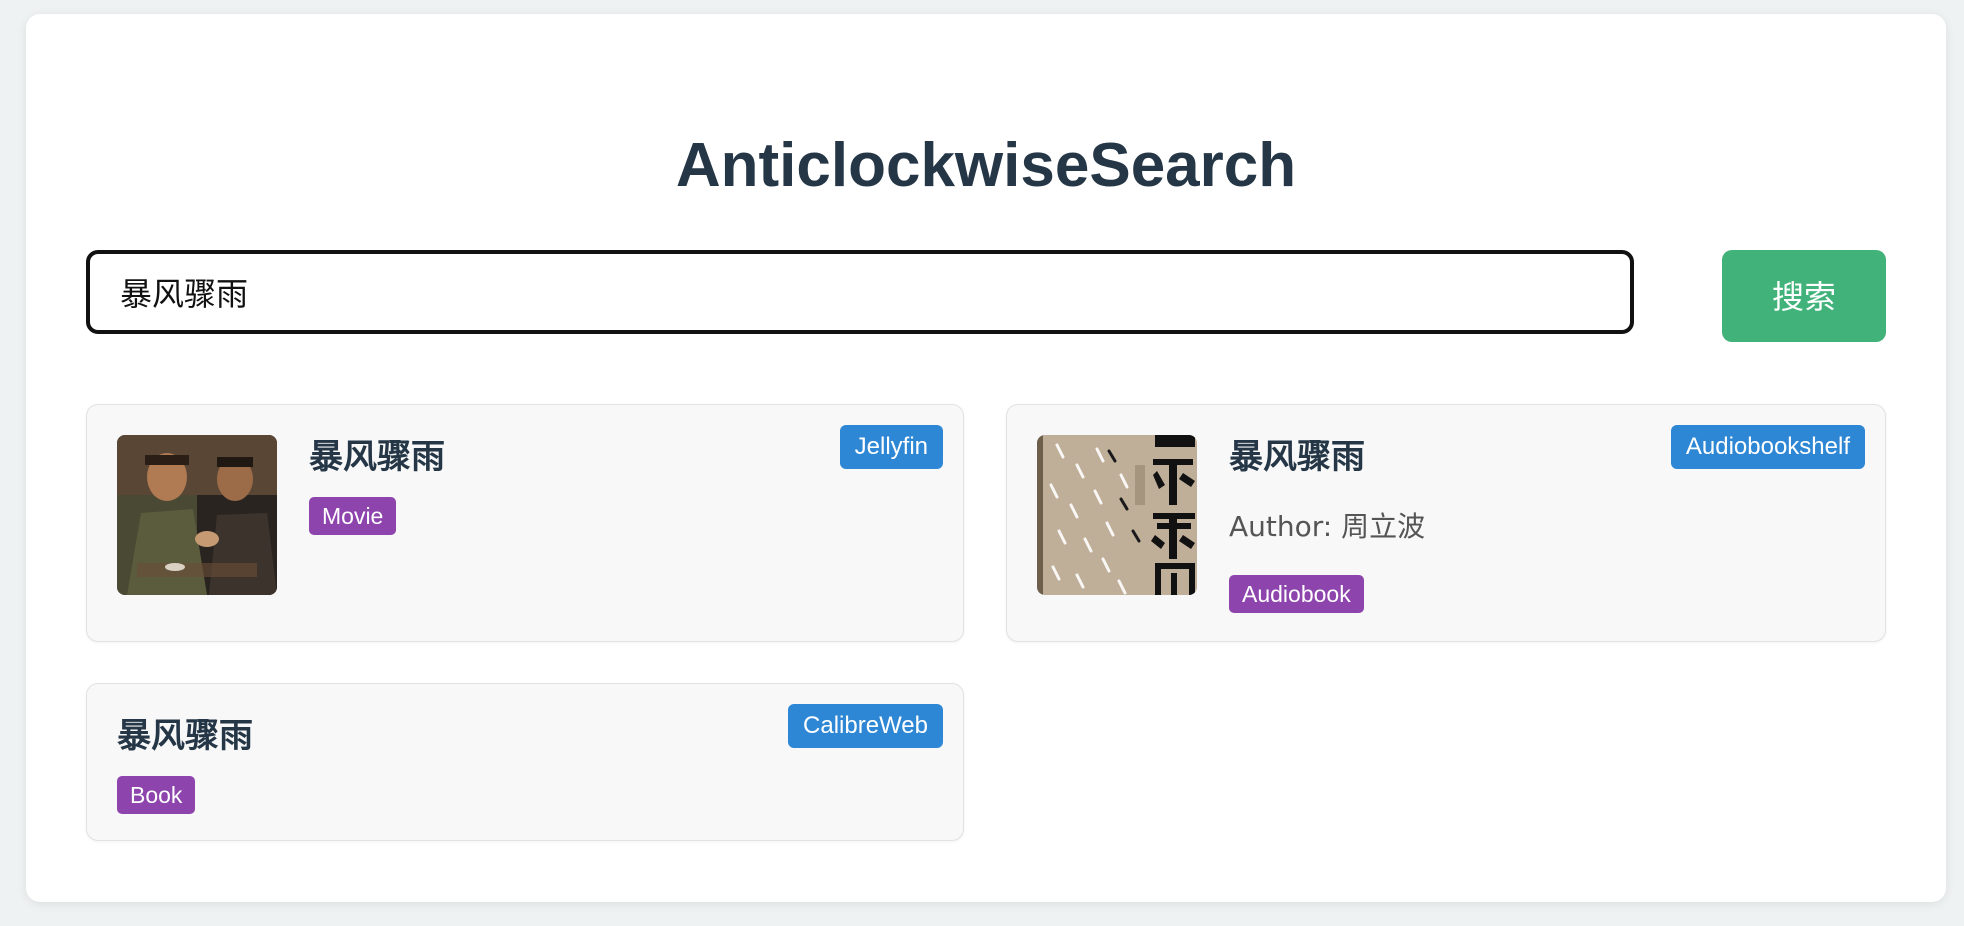  I want to click on book-cover-thumbnail, so click(1117, 515).